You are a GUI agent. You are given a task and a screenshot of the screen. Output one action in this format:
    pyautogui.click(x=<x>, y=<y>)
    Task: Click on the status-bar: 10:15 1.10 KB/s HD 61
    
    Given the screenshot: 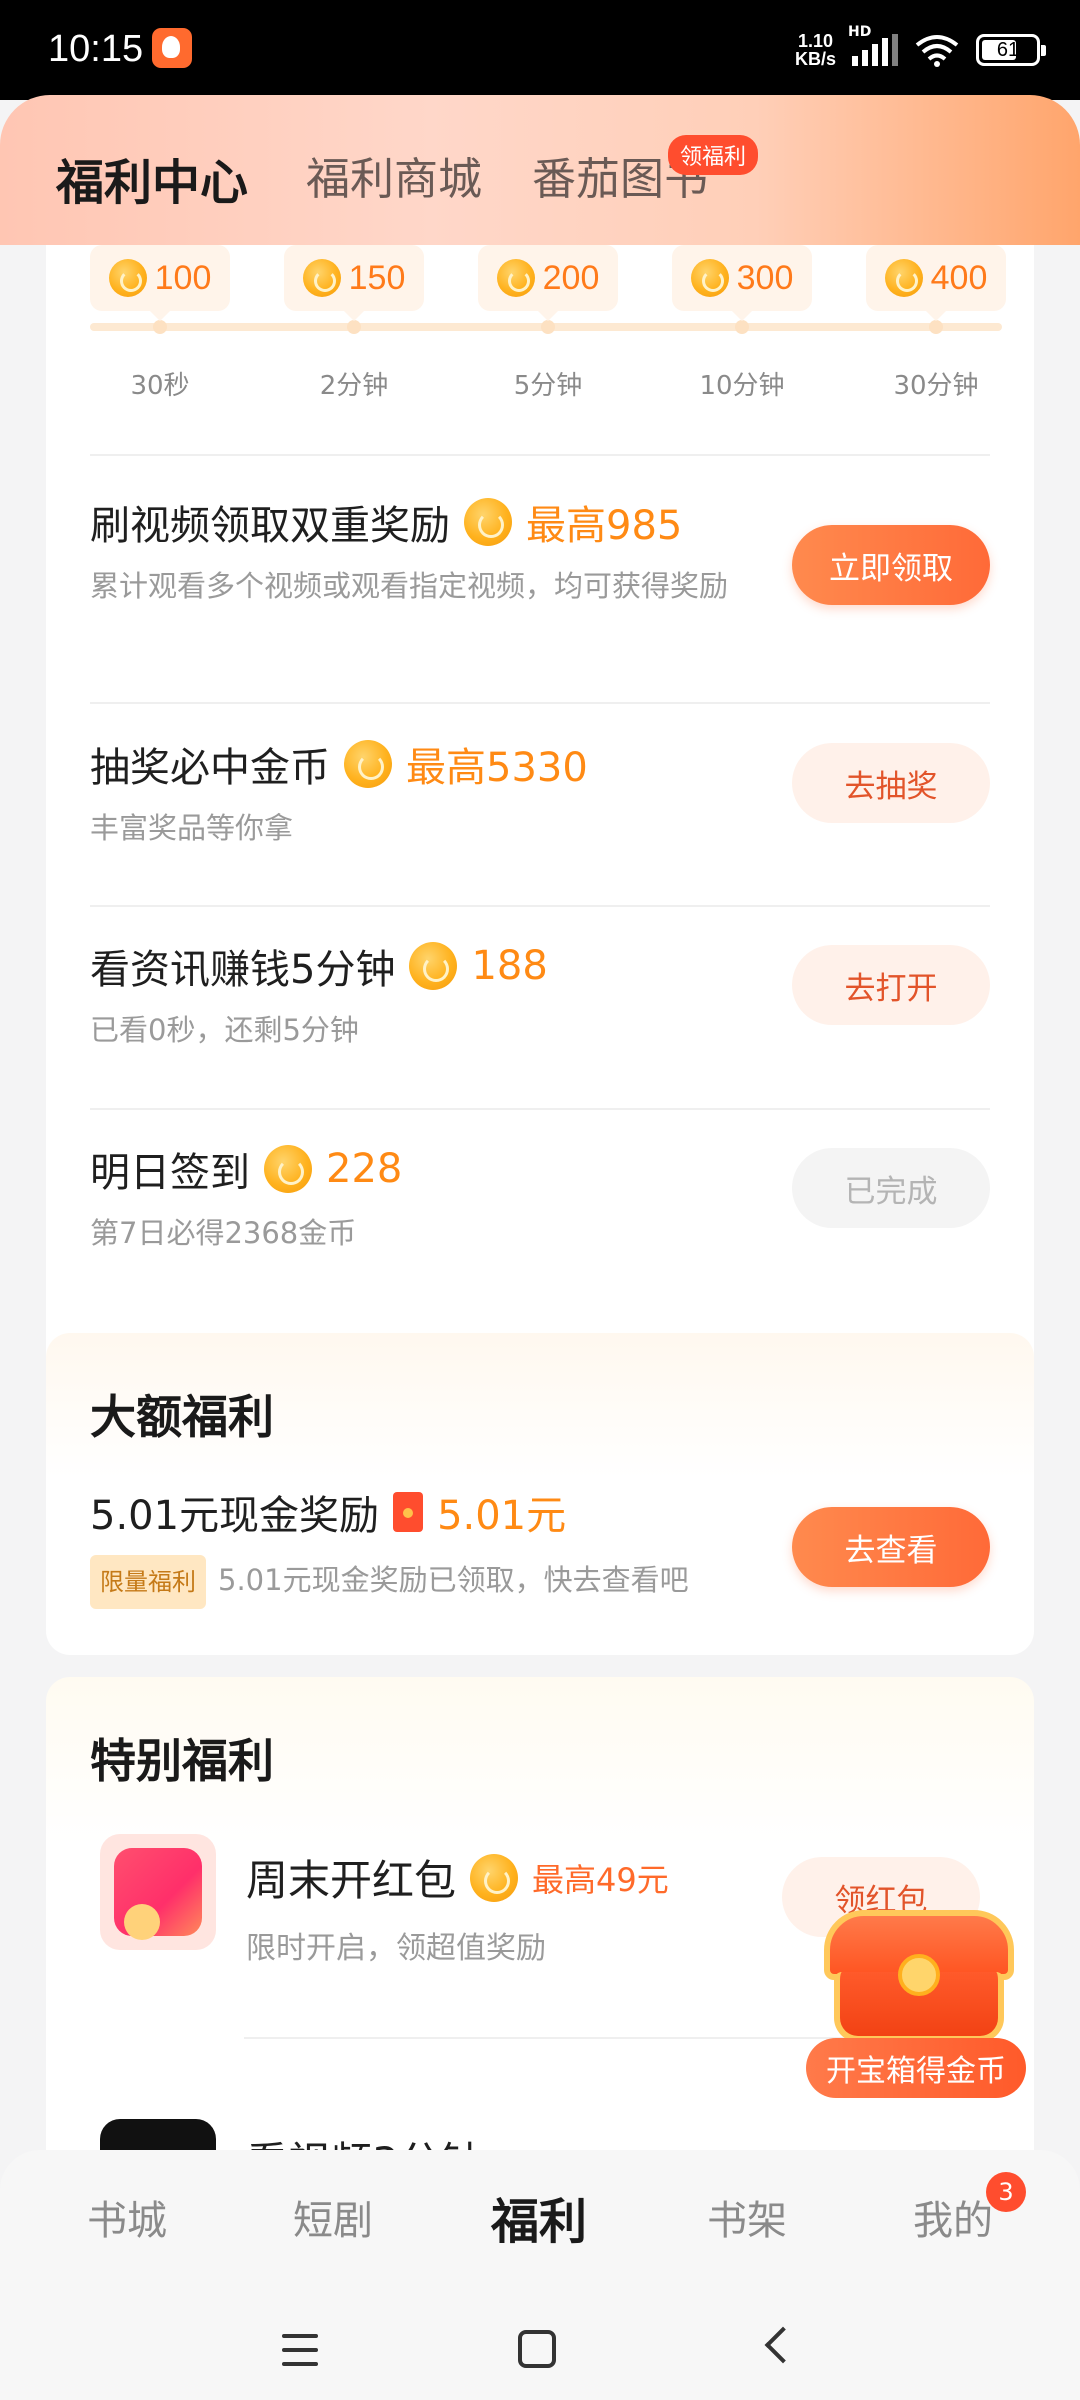 What is the action you would take?
    pyautogui.click(x=540, y=50)
    